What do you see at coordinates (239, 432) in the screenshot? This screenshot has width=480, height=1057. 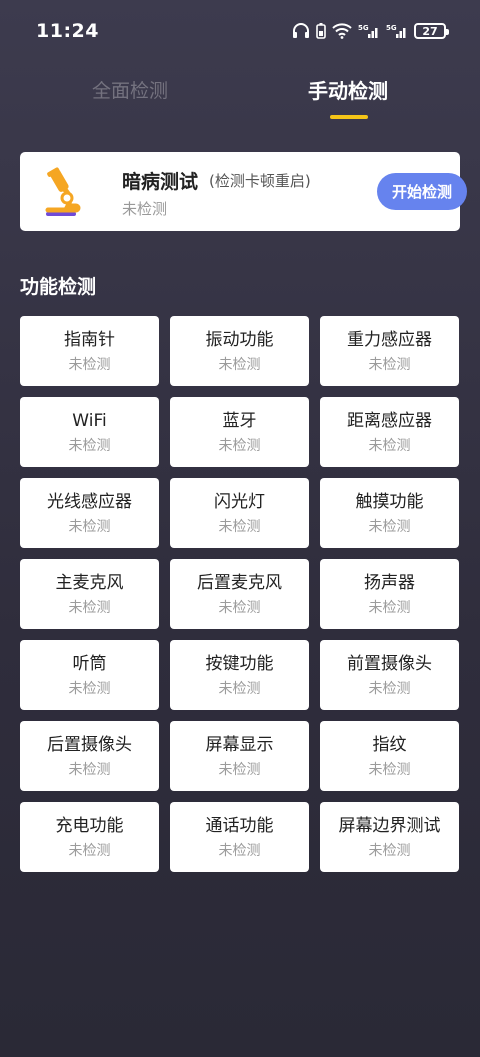 I see `item-bluetooth: 蓝牙 未检测` at bounding box center [239, 432].